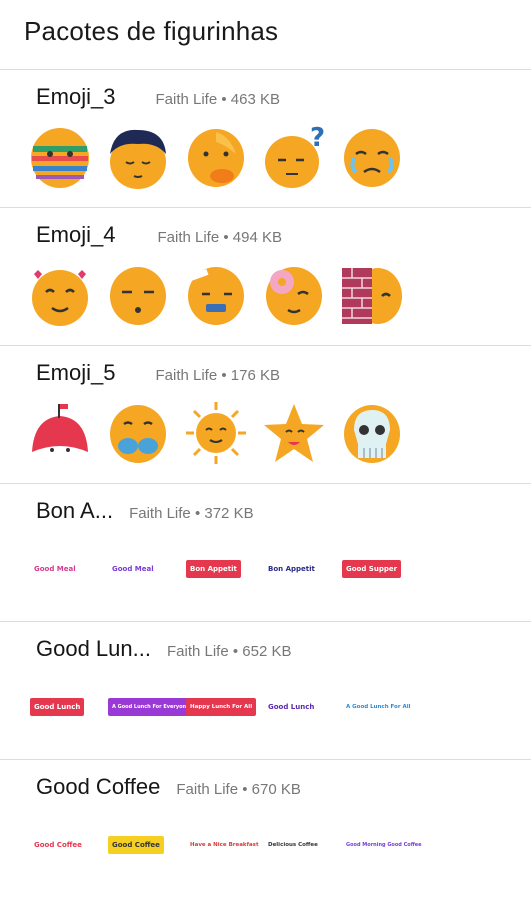 Image resolution: width=531 pixels, height=900 pixels. What do you see at coordinates (267, 651) in the screenshot?
I see `pack-size: 652 KB` at bounding box center [267, 651].